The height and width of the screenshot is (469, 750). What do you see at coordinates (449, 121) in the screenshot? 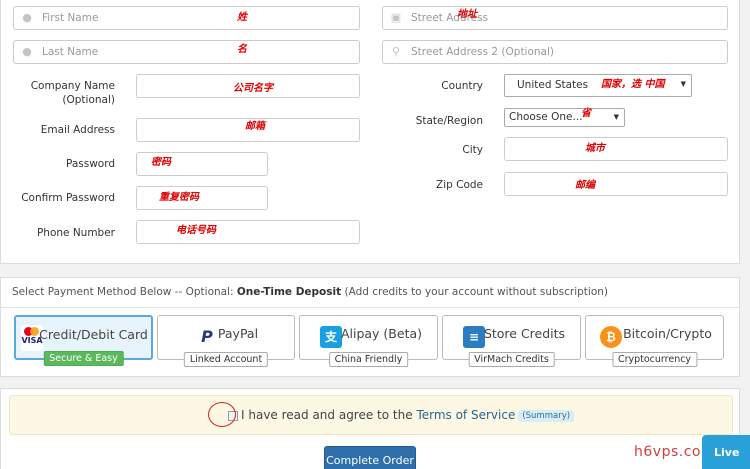
I see `state-label: State/Region` at bounding box center [449, 121].